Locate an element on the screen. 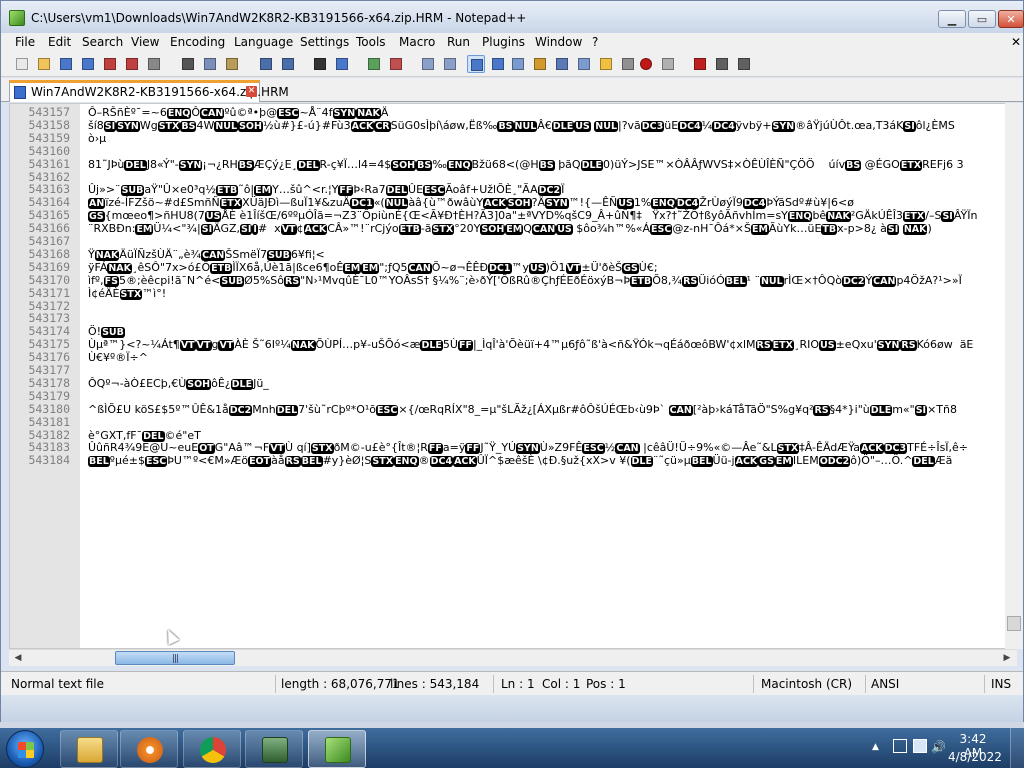  menu-tools: Tools is located at coordinates (371, 42).